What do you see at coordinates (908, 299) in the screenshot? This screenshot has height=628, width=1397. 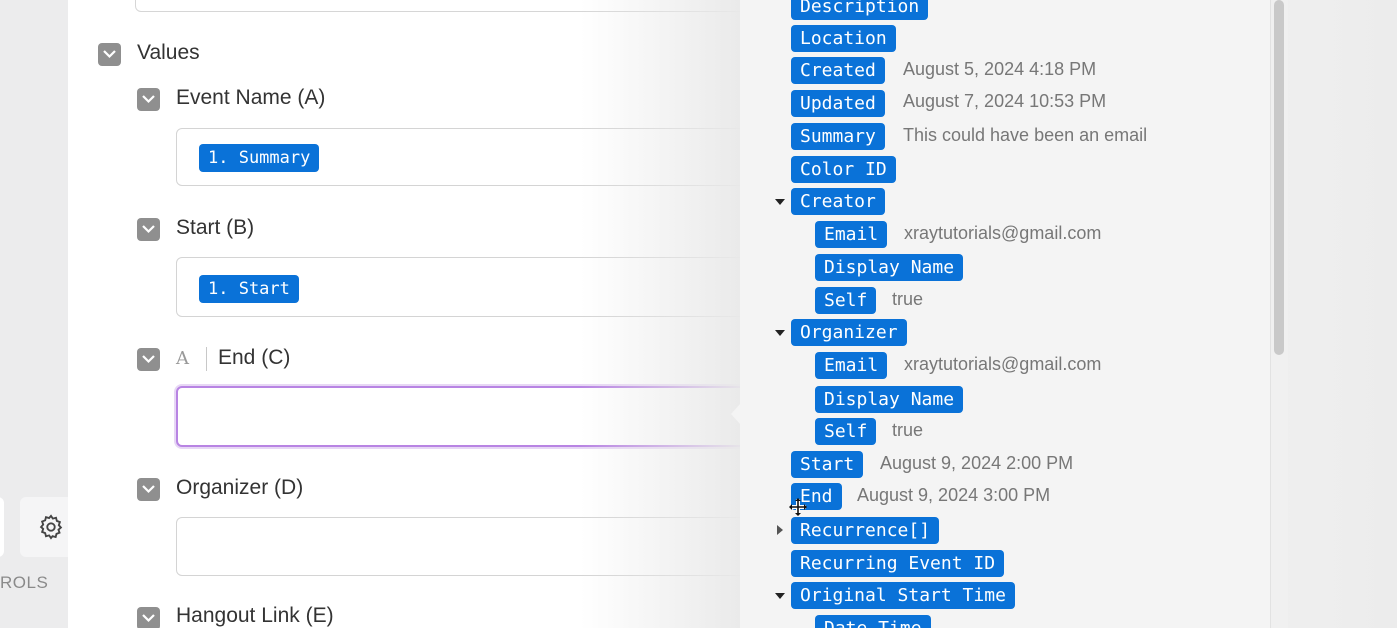 I see `map-value-creator-self: true` at bounding box center [908, 299].